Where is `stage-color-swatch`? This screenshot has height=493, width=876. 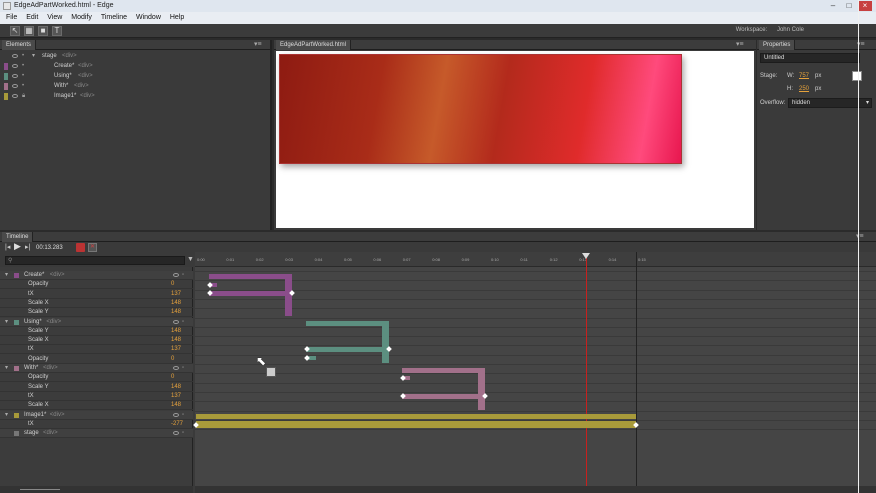 stage-color-swatch is located at coordinates (857, 76).